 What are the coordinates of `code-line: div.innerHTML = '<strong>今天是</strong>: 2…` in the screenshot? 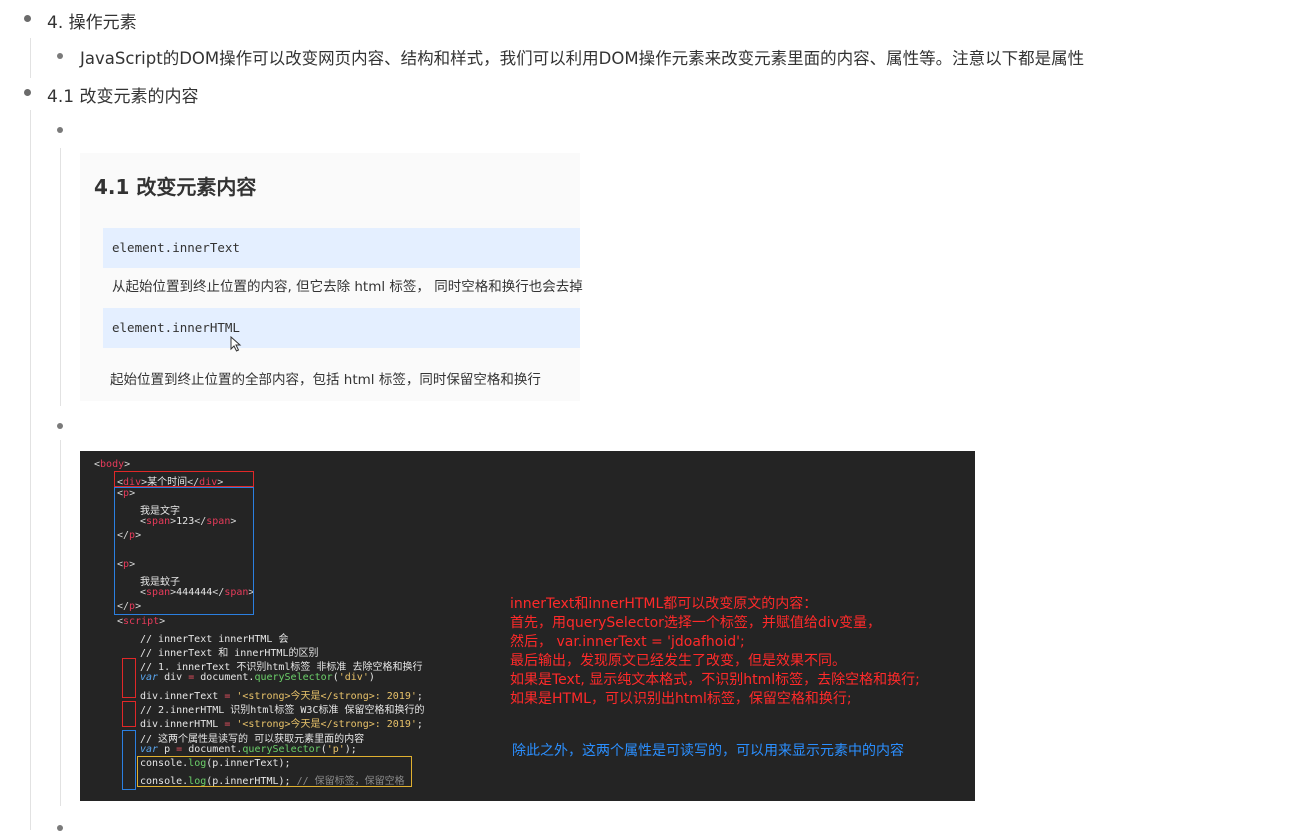 It's located at (281, 724).